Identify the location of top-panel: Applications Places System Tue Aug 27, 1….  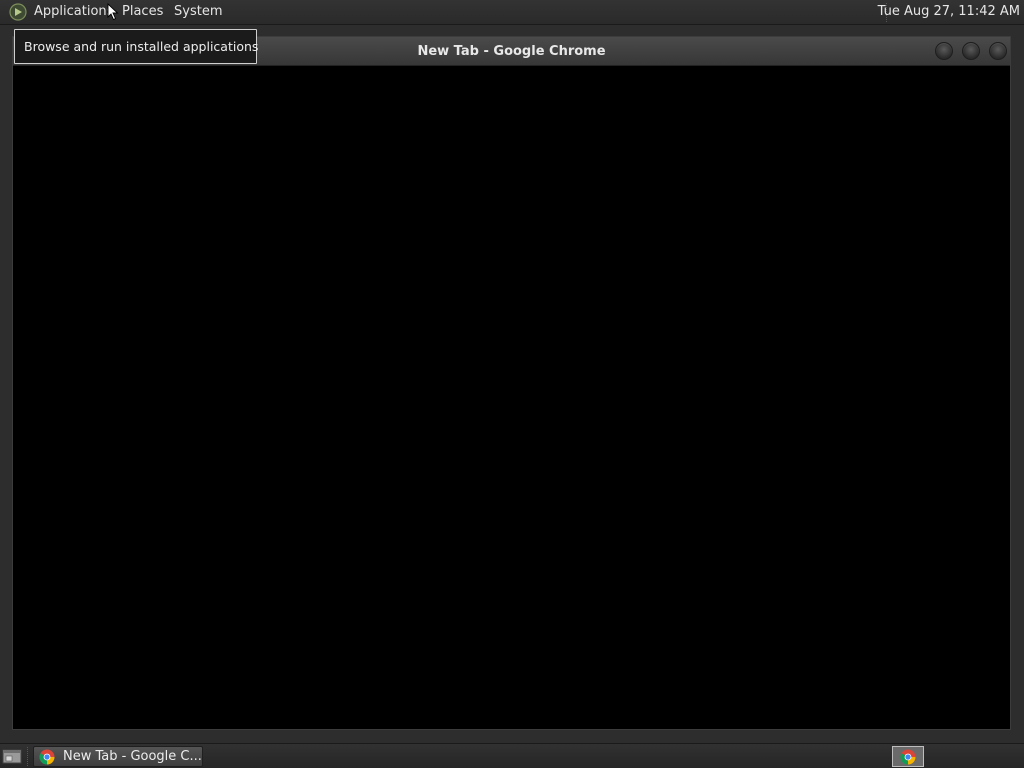
(512, 12).